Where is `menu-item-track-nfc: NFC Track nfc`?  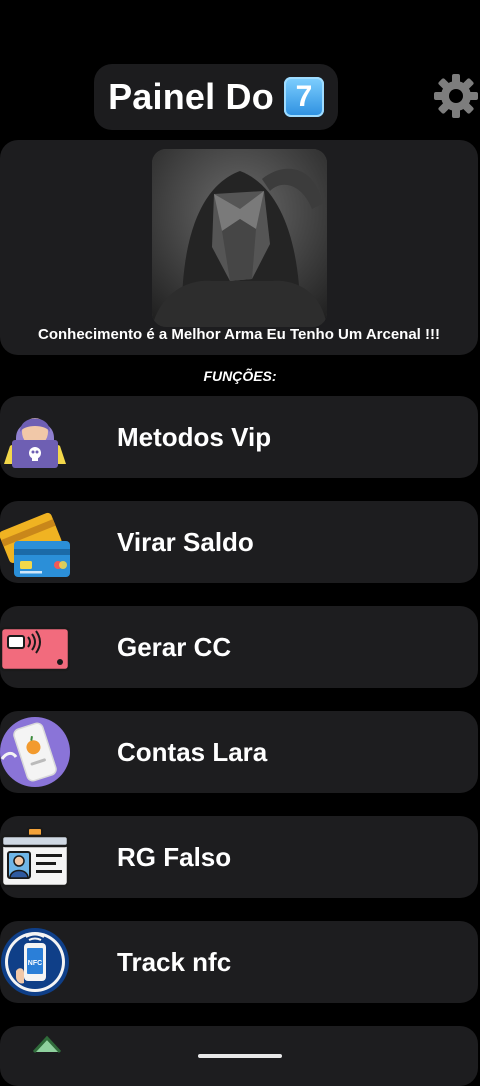
menu-item-track-nfc: NFC Track nfc is located at coordinates (239, 962).